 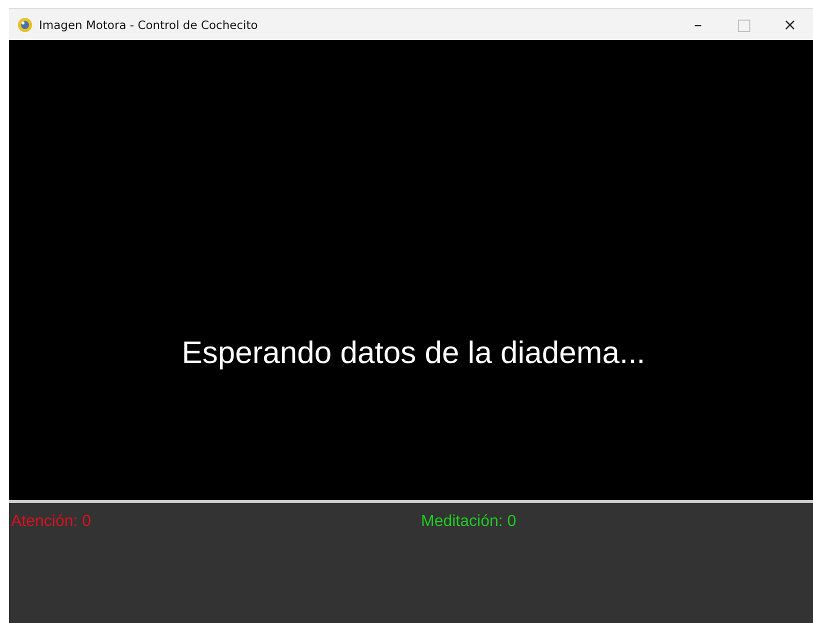 What do you see at coordinates (790, 24) in the screenshot?
I see `close-button: ×` at bounding box center [790, 24].